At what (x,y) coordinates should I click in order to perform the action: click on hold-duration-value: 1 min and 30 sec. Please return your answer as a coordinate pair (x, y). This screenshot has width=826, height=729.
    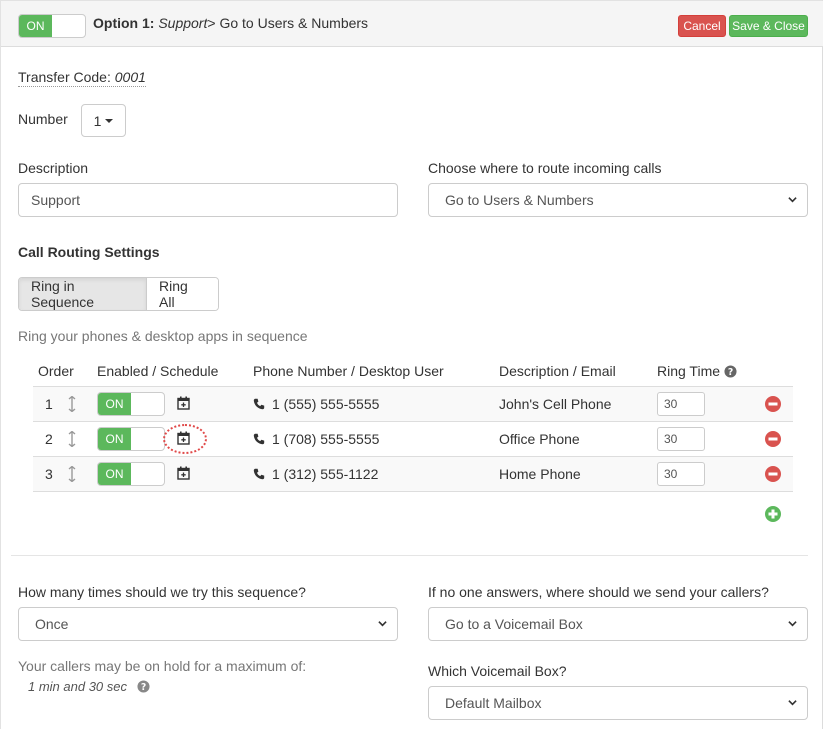
    Looking at the image, I should click on (78, 686).